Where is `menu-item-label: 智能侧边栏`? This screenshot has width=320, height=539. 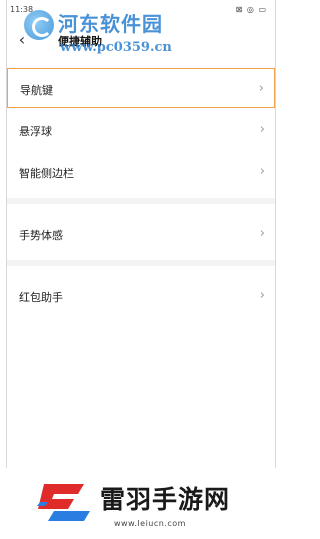 menu-item-label: 智能侧边栏 is located at coordinates (46, 173).